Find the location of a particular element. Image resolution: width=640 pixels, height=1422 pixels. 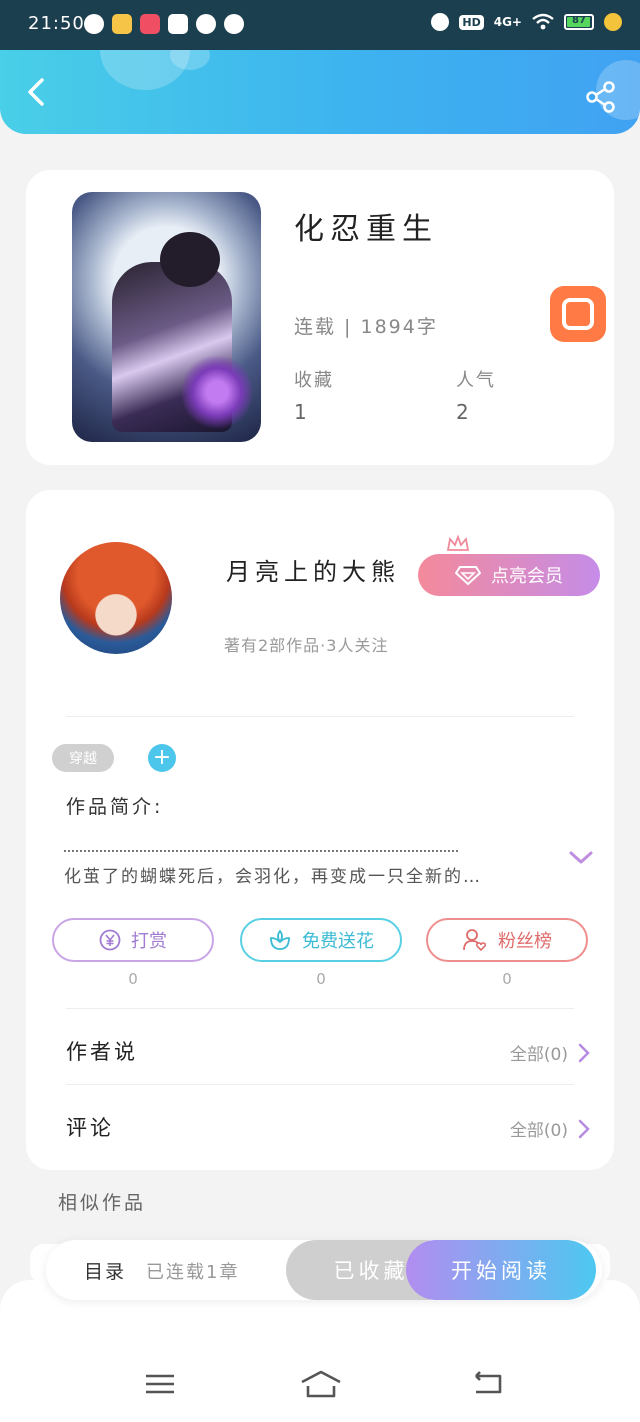

stat-value-collections: 1 is located at coordinates (300, 412).